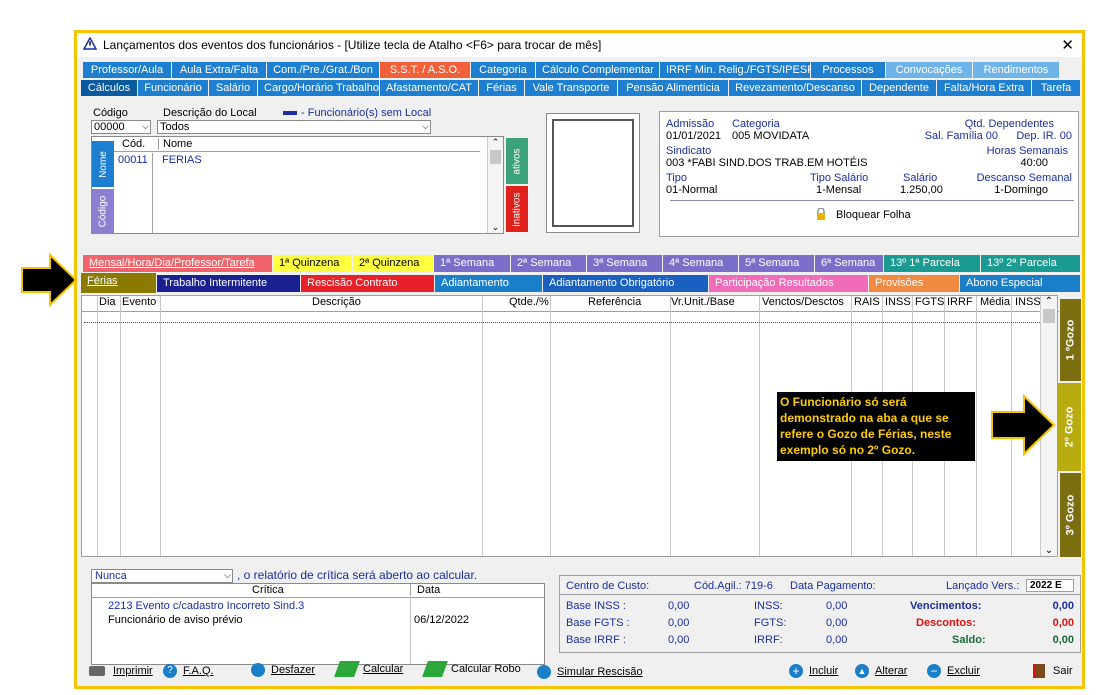 This screenshot has width=1116, height=695. What do you see at coordinates (544, 672) in the screenshot?
I see `check-icon` at bounding box center [544, 672].